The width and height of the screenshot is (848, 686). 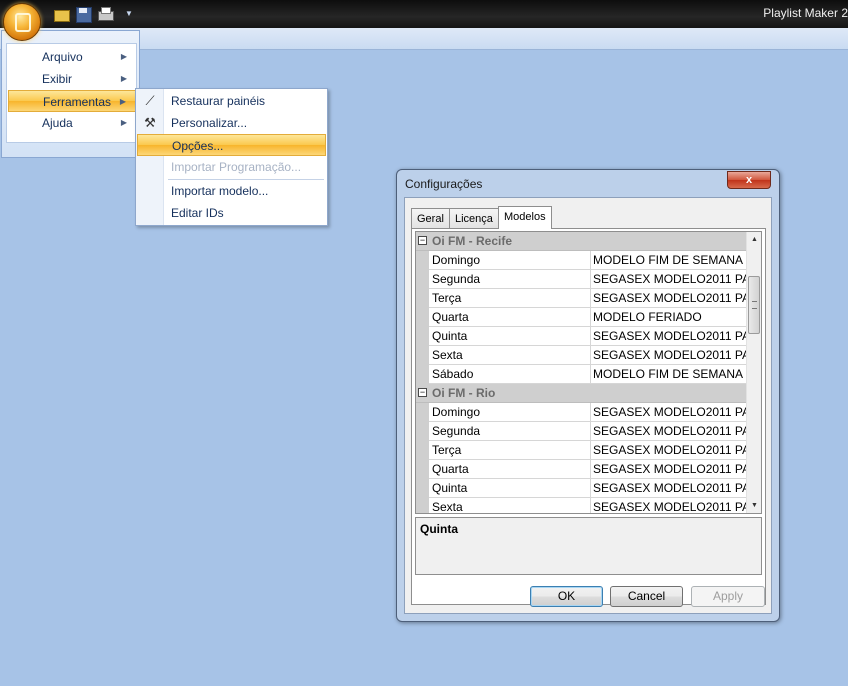 I want to click on close-button: x, so click(x=749, y=180).